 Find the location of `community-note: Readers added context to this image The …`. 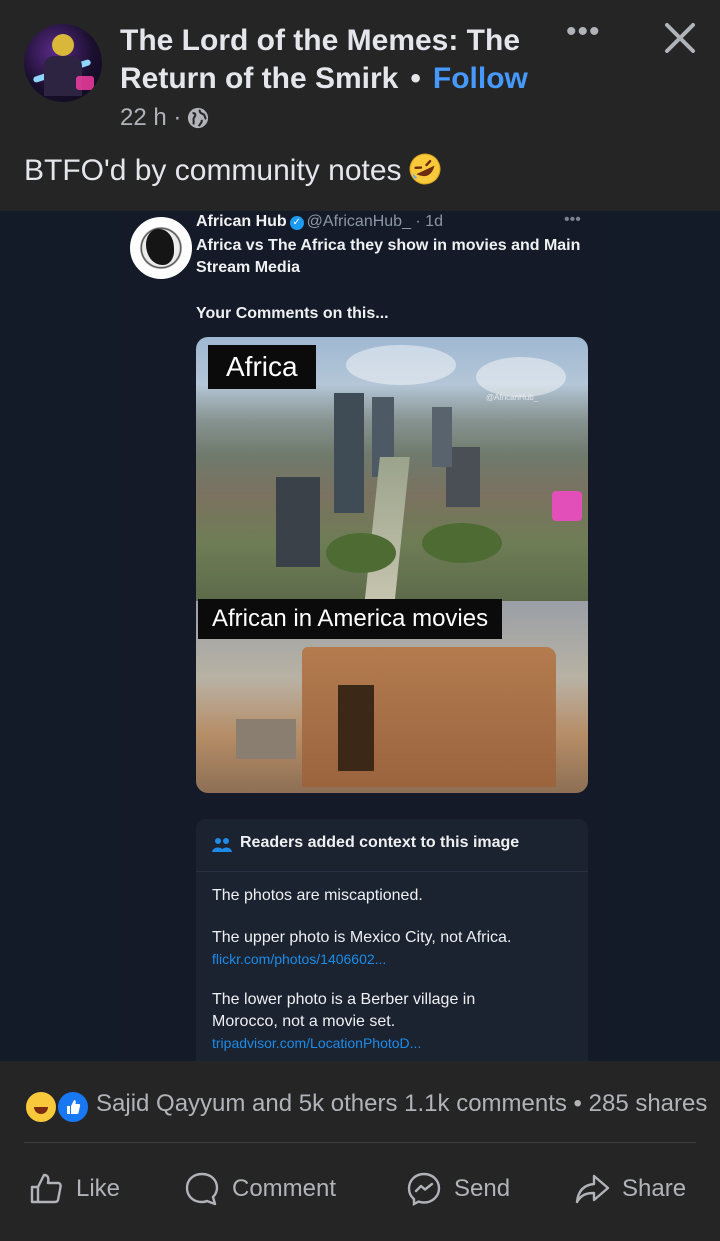

community-note: Readers added context to this image The … is located at coordinates (392, 940).